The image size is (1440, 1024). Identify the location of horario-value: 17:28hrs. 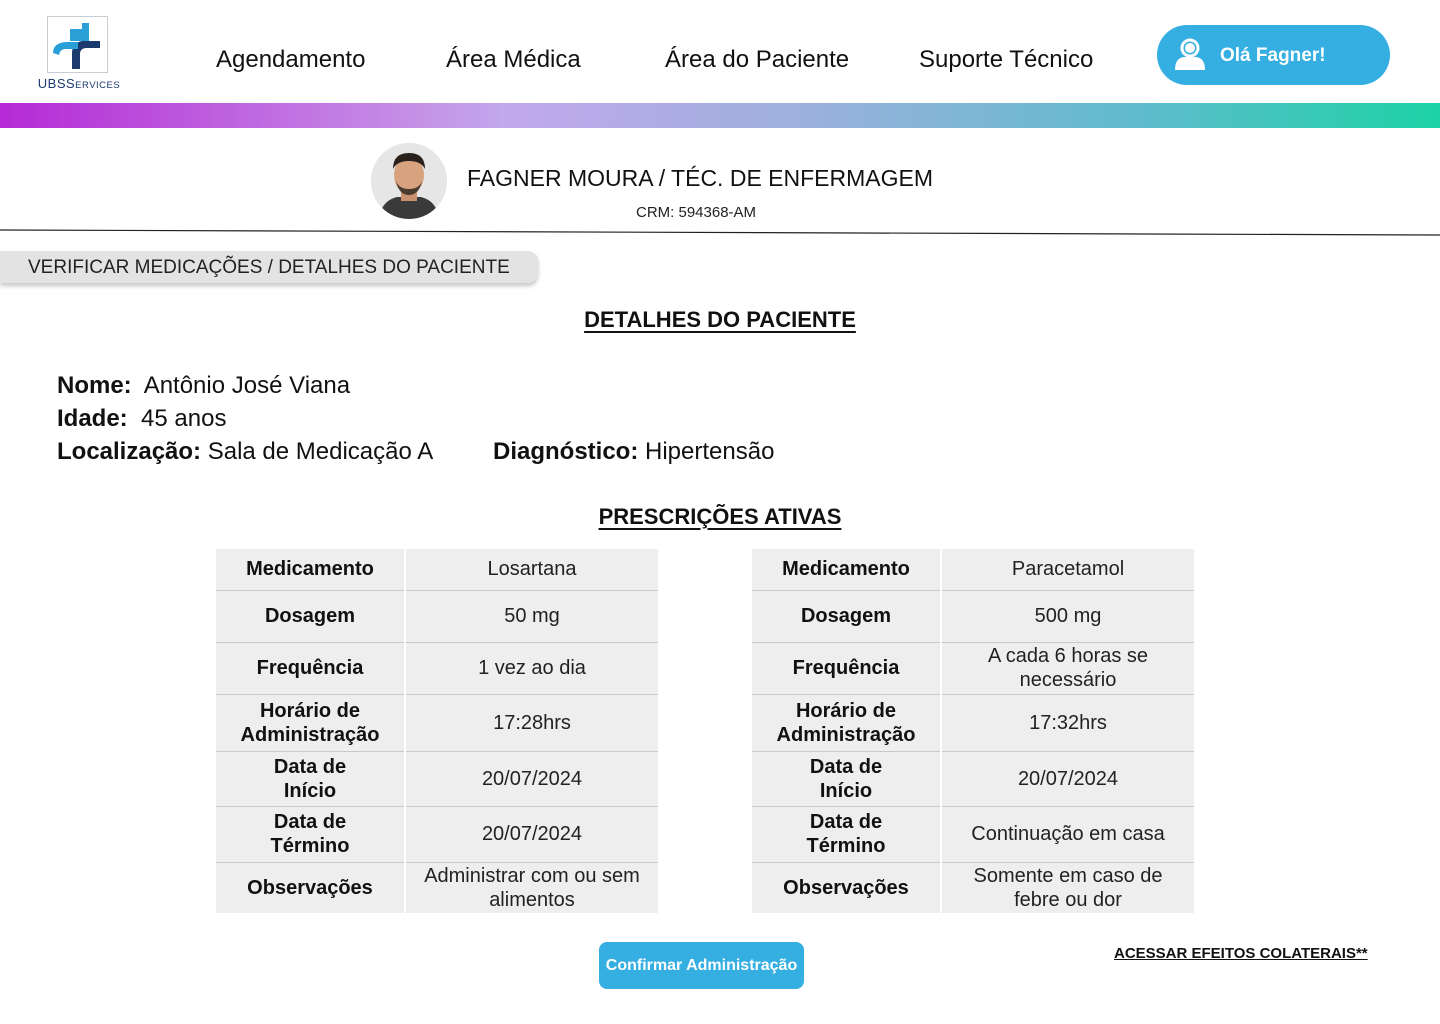
(531, 723).